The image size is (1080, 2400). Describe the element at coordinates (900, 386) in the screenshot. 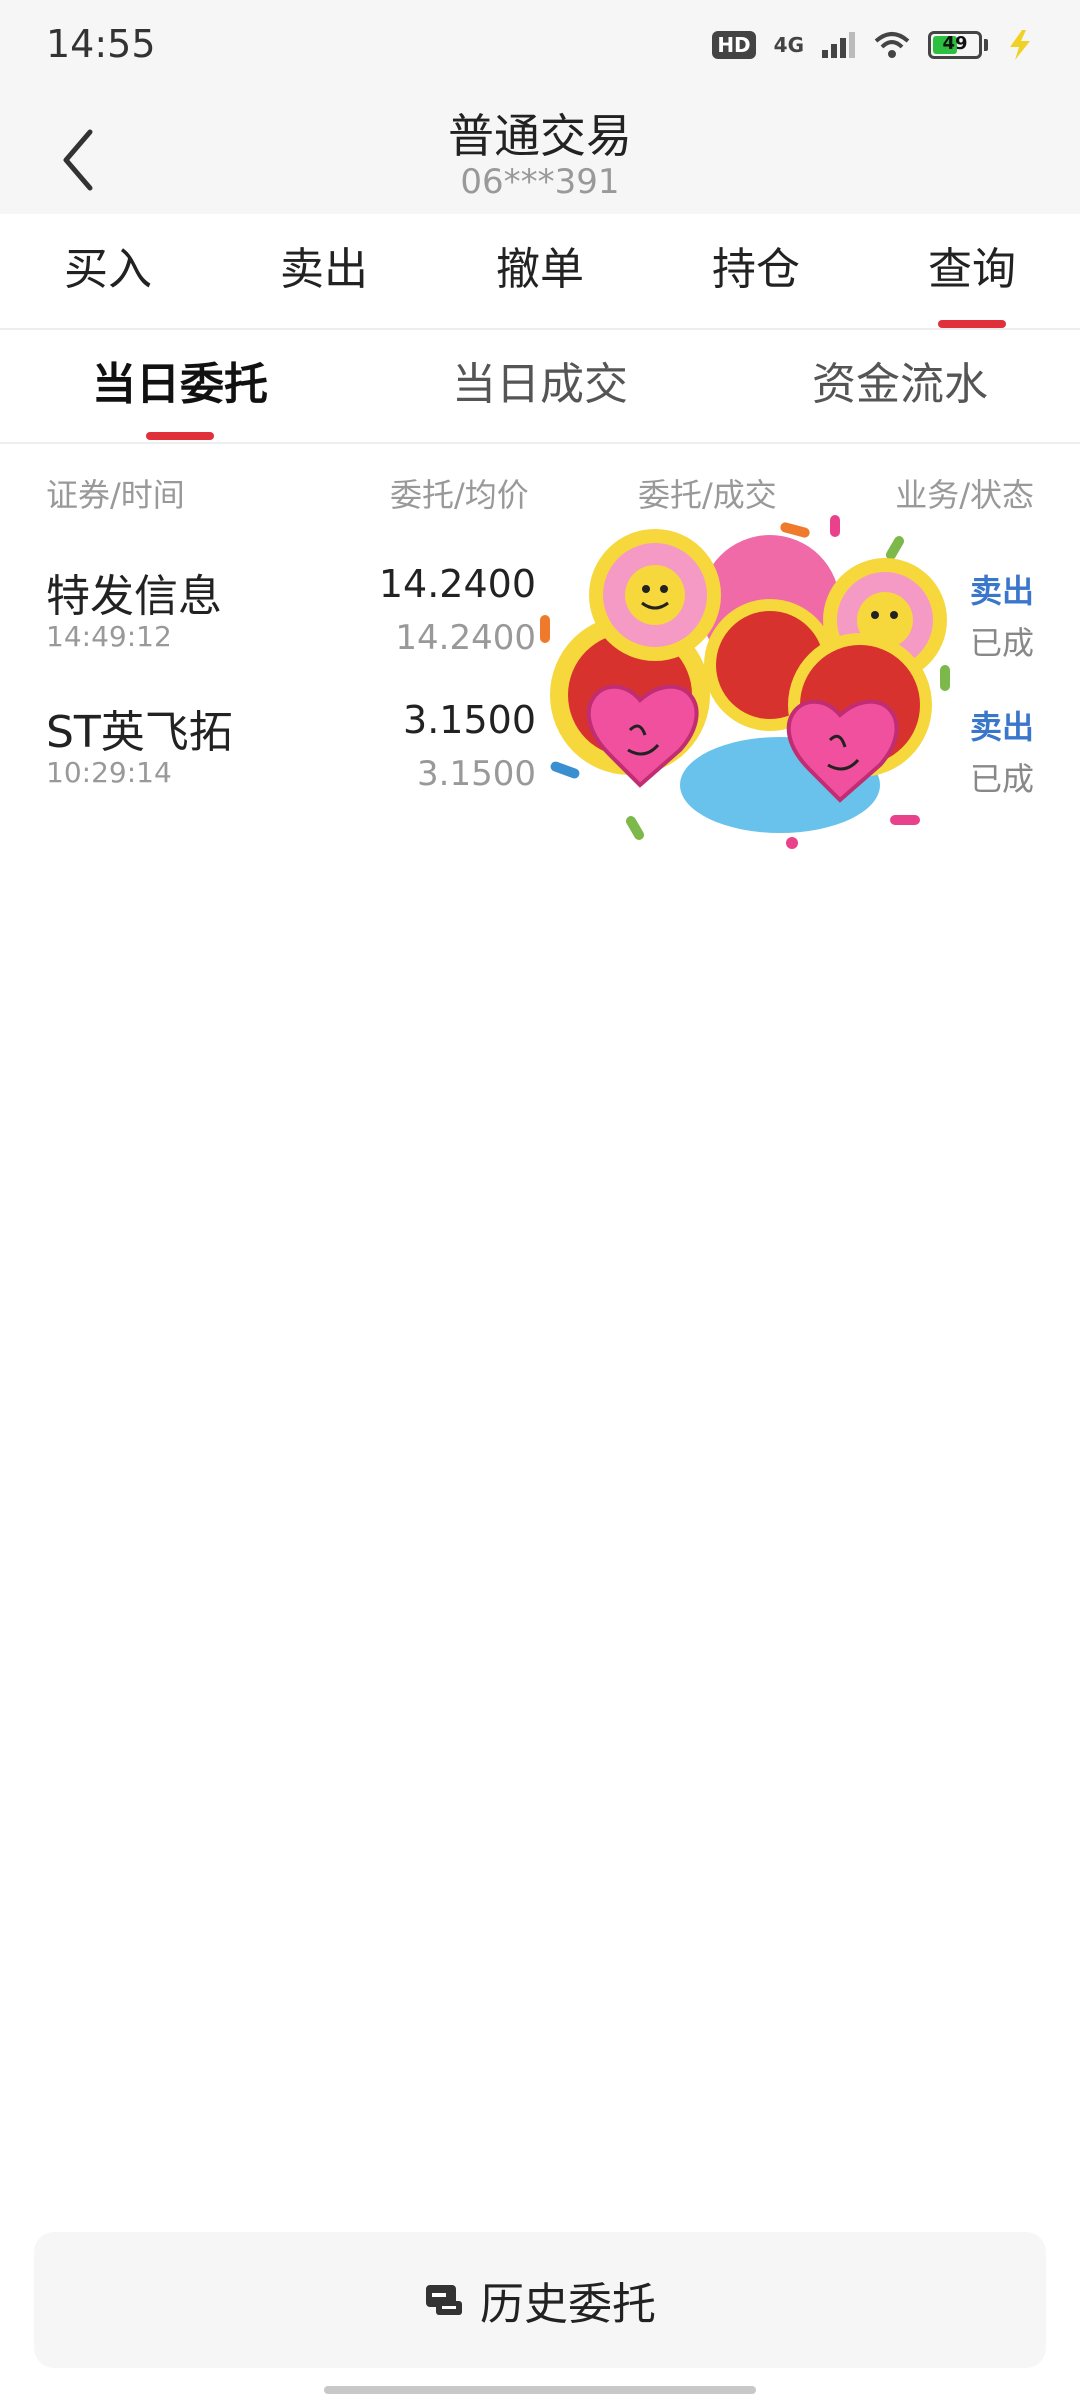

I see `subtab-fund-flow: 资金流水` at that location.